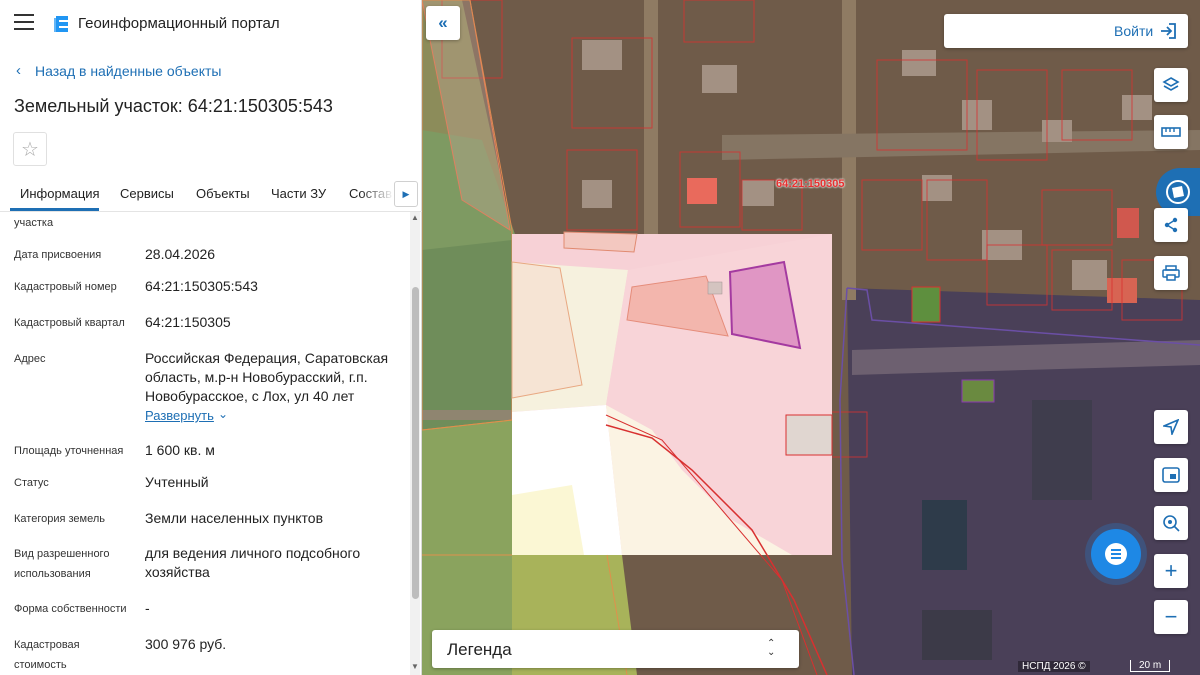  I want to click on location-search-icon, so click(1171, 523).